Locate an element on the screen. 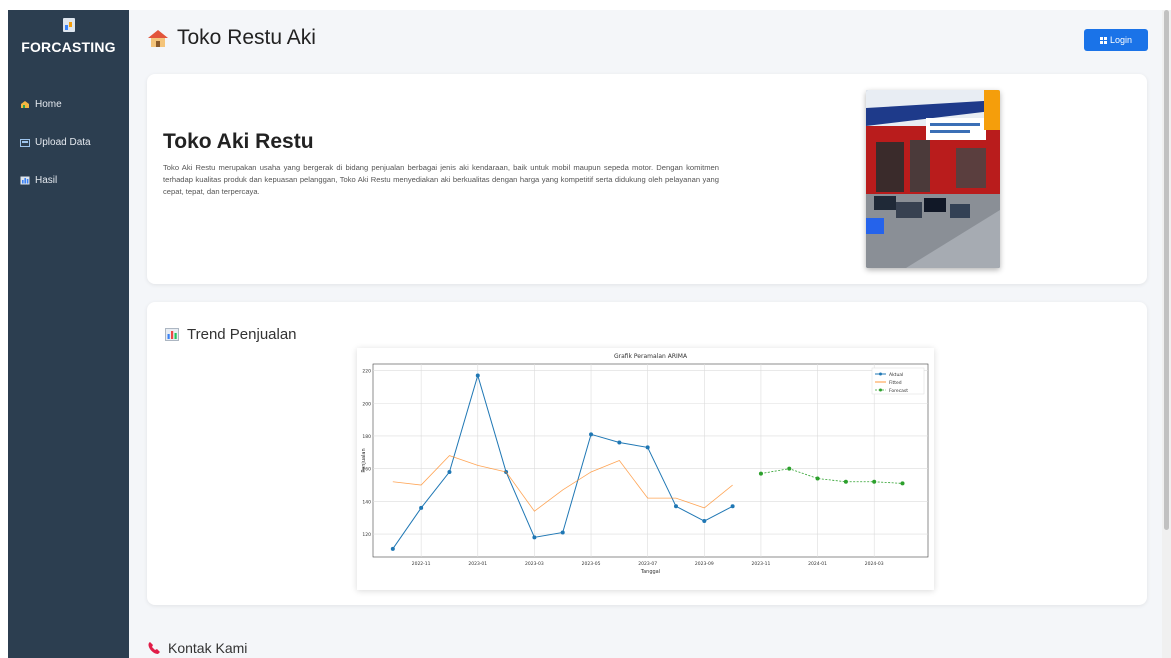 The width and height of the screenshot is (1171, 658). x-tick-label: 2023-11 is located at coordinates (761, 564).